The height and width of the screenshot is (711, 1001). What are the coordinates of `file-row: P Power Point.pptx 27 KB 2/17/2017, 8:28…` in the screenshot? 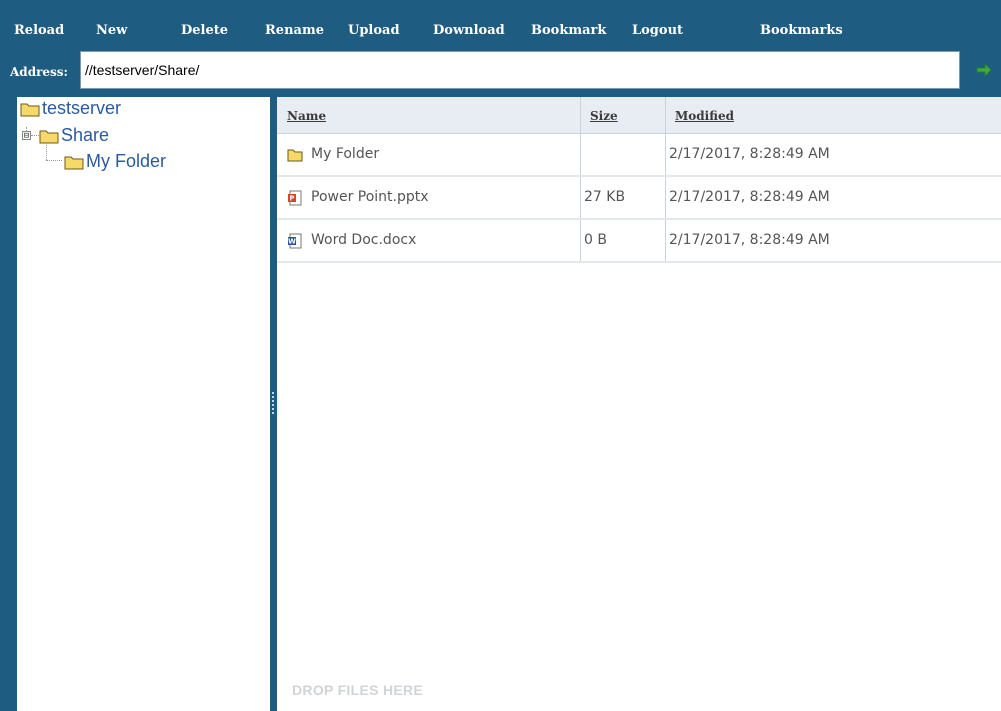 It's located at (639, 198).